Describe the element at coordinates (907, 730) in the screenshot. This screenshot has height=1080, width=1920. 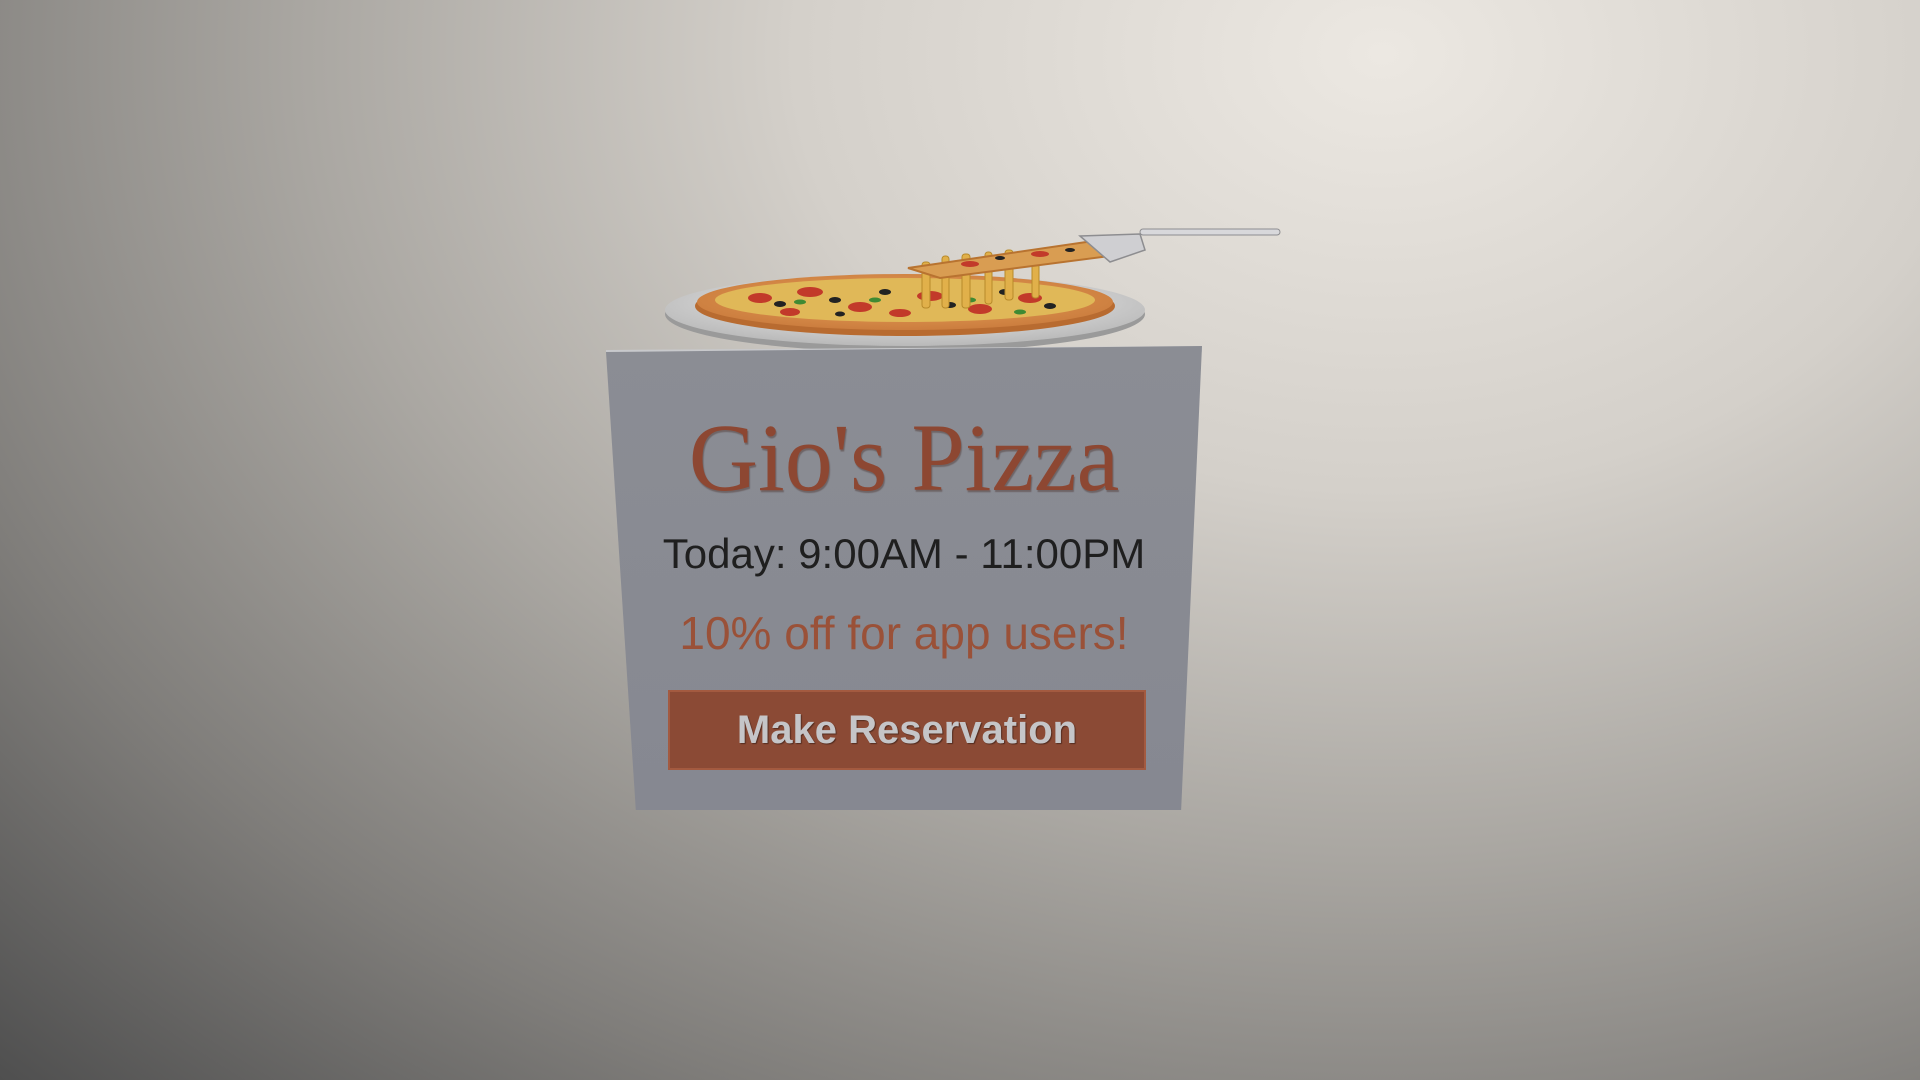
I see `make-reservation-button: Make Reservation` at that location.